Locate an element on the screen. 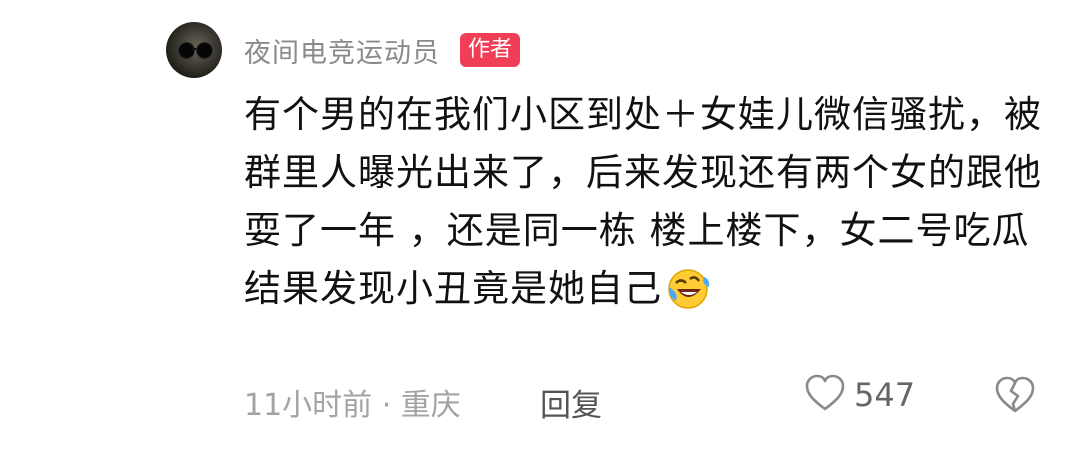 The height and width of the screenshot is (453, 1080). heart-outline-icon is located at coordinates (825, 395).